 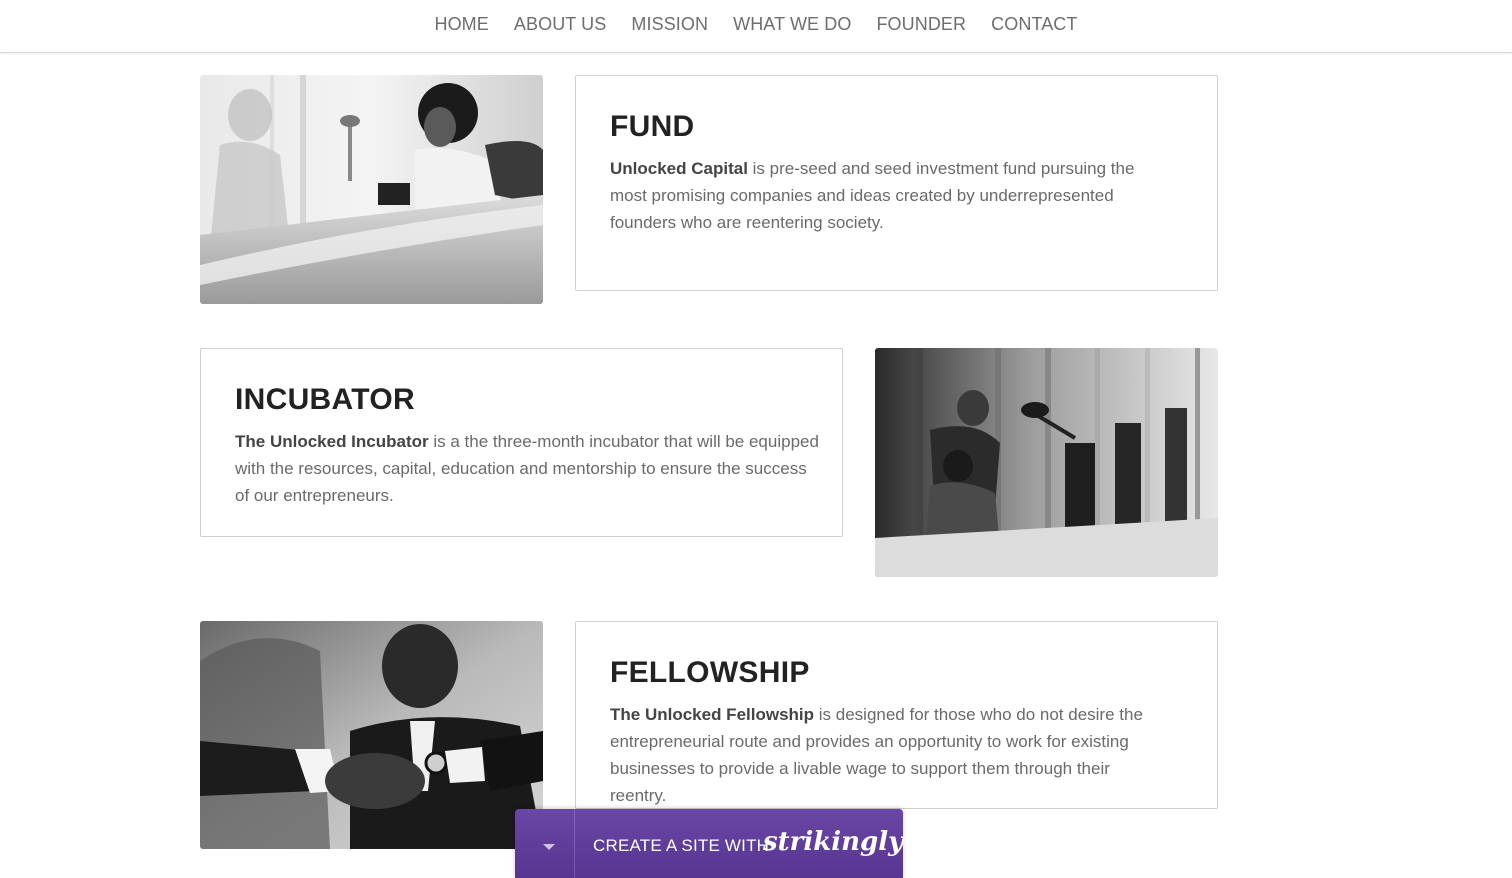 What do you see at coordinates (670, 24) in the screenshot?
I see `nav-item-mission: MISSION` at bounding box center [670, 24].